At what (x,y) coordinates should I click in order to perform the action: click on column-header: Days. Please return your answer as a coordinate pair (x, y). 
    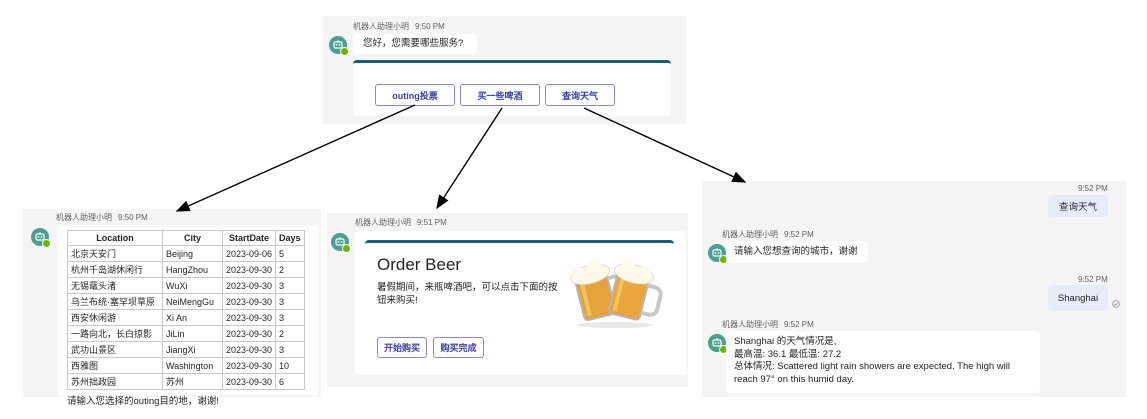
    Looking at the image, I should click on (290, 238).